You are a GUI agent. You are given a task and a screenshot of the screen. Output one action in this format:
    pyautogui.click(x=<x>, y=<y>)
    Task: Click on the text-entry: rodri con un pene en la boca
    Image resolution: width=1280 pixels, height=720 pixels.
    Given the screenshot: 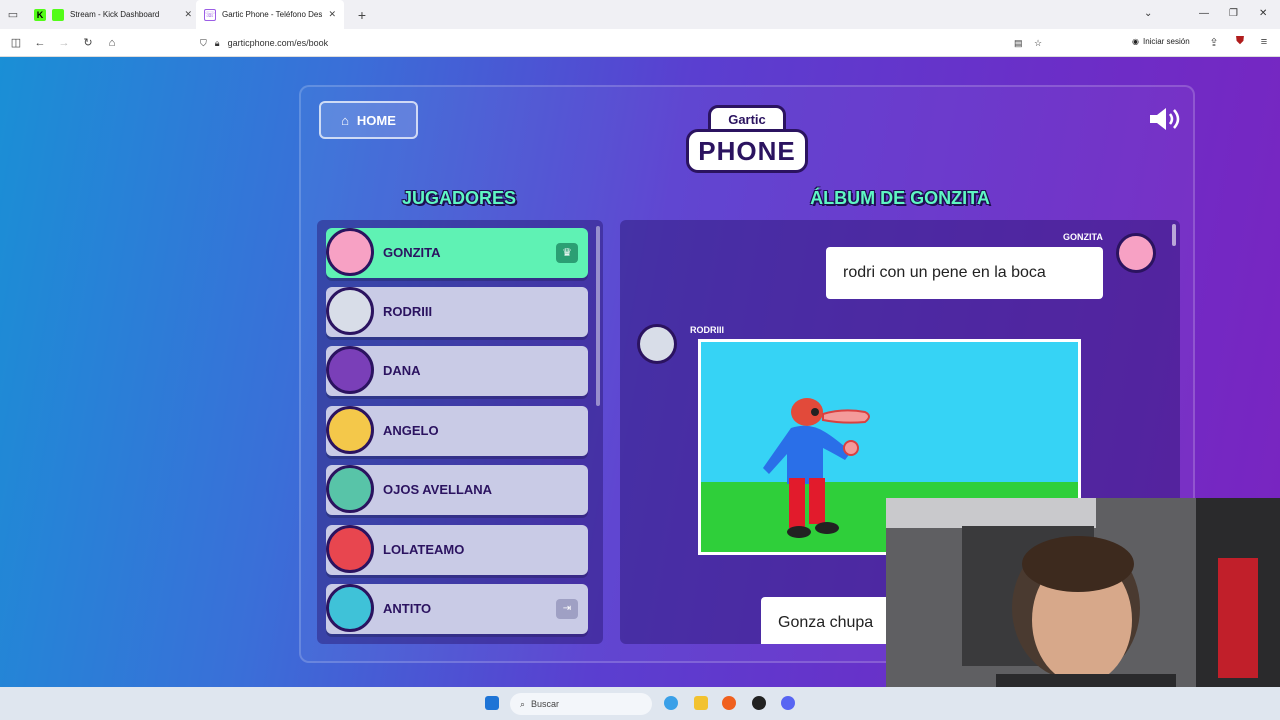 What is the action you would take?
    pyautogui.click(x=964, y=273)
    